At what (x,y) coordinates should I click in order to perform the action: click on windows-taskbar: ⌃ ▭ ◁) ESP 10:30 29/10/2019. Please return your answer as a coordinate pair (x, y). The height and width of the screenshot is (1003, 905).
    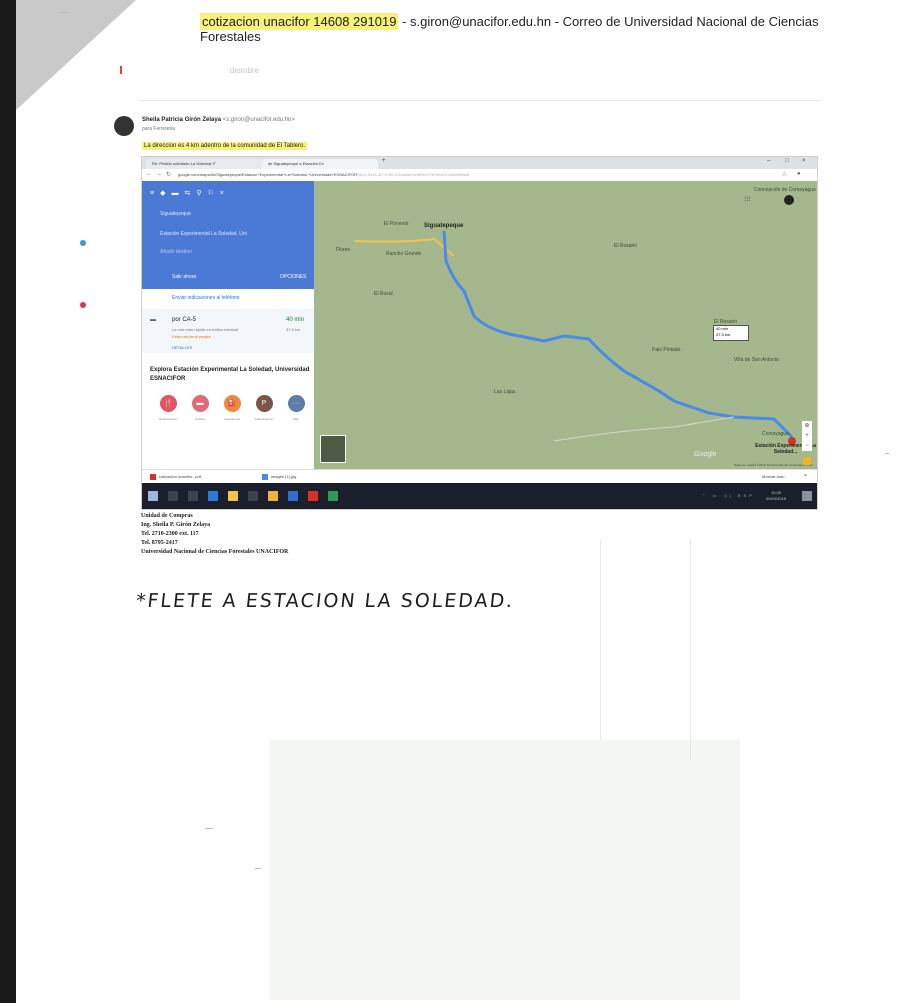
    Looking at the image, I should click on (479, 496).